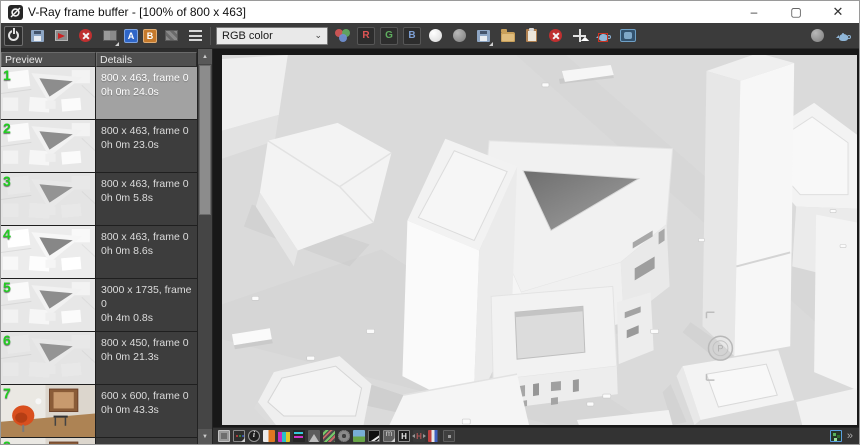 This screenshot has height=445, width=860. I want to click on history-row-details: 600 x 600, frame 0, so click(146, 441).